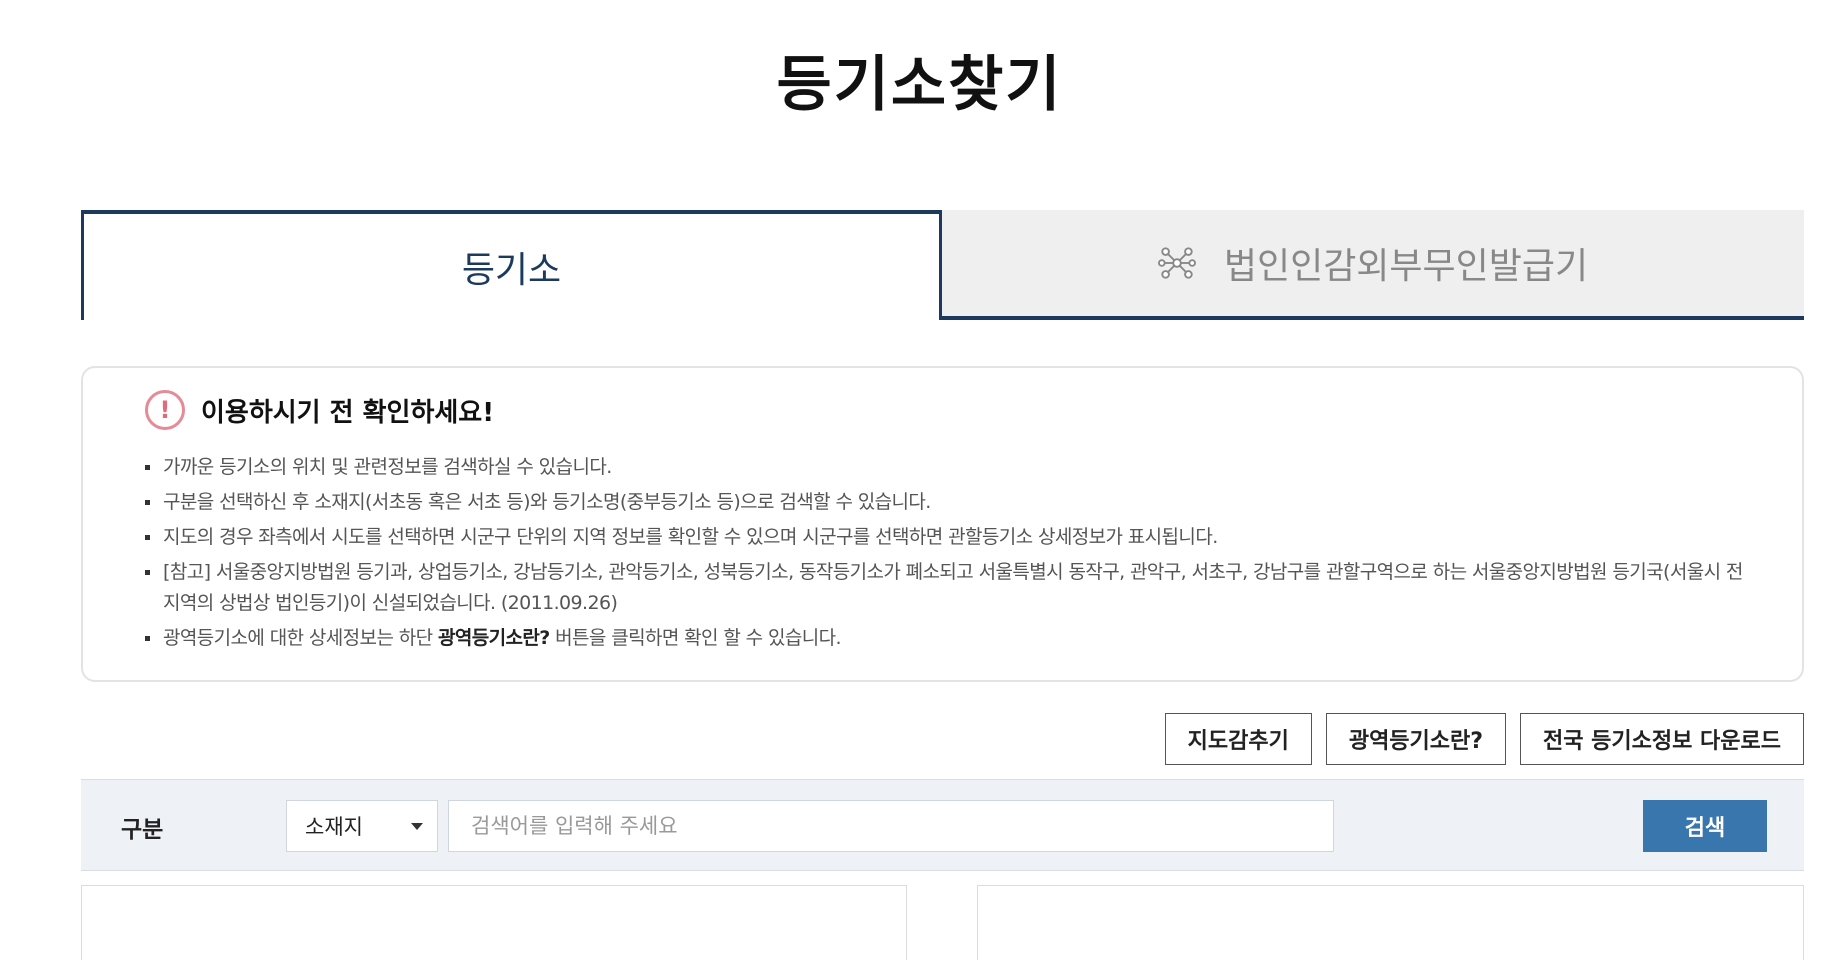  What do you see at coordinates (948, 467) in the screenshot?
I see `notice-item: 가까운 등기소의 위치 및 관련정보를 검색하실 수 있습니다.` at bounding box center [948, 467].